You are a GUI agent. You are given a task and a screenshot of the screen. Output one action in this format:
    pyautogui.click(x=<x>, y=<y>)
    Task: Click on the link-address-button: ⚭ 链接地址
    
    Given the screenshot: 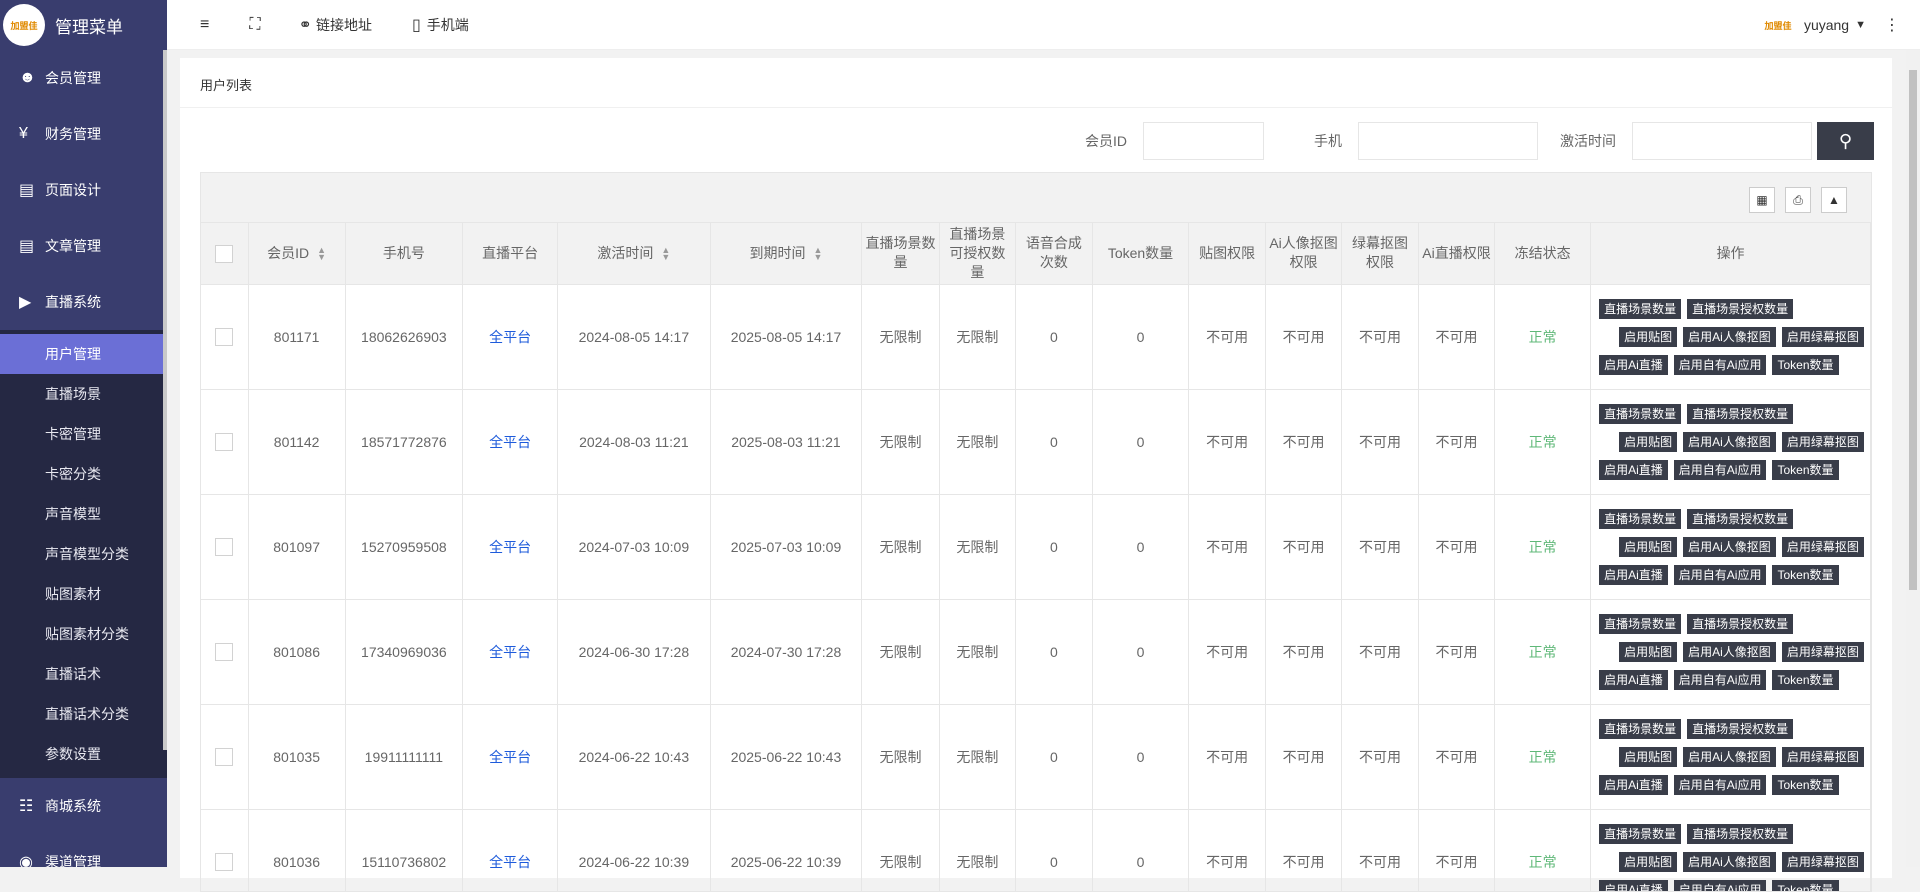 What is the action you would take?
    pyautogui.click(x=335, y=25)
    